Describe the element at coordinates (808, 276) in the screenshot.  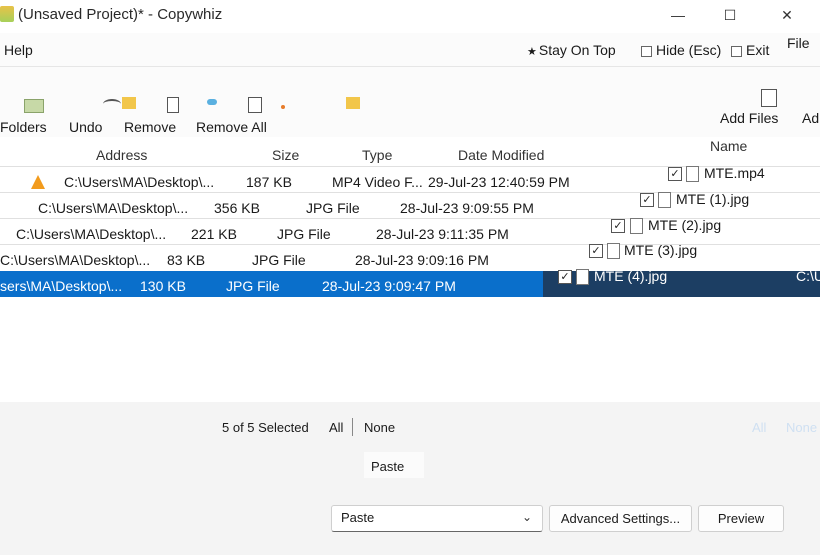
I see `row-address-overflow: C:\U` at that location.